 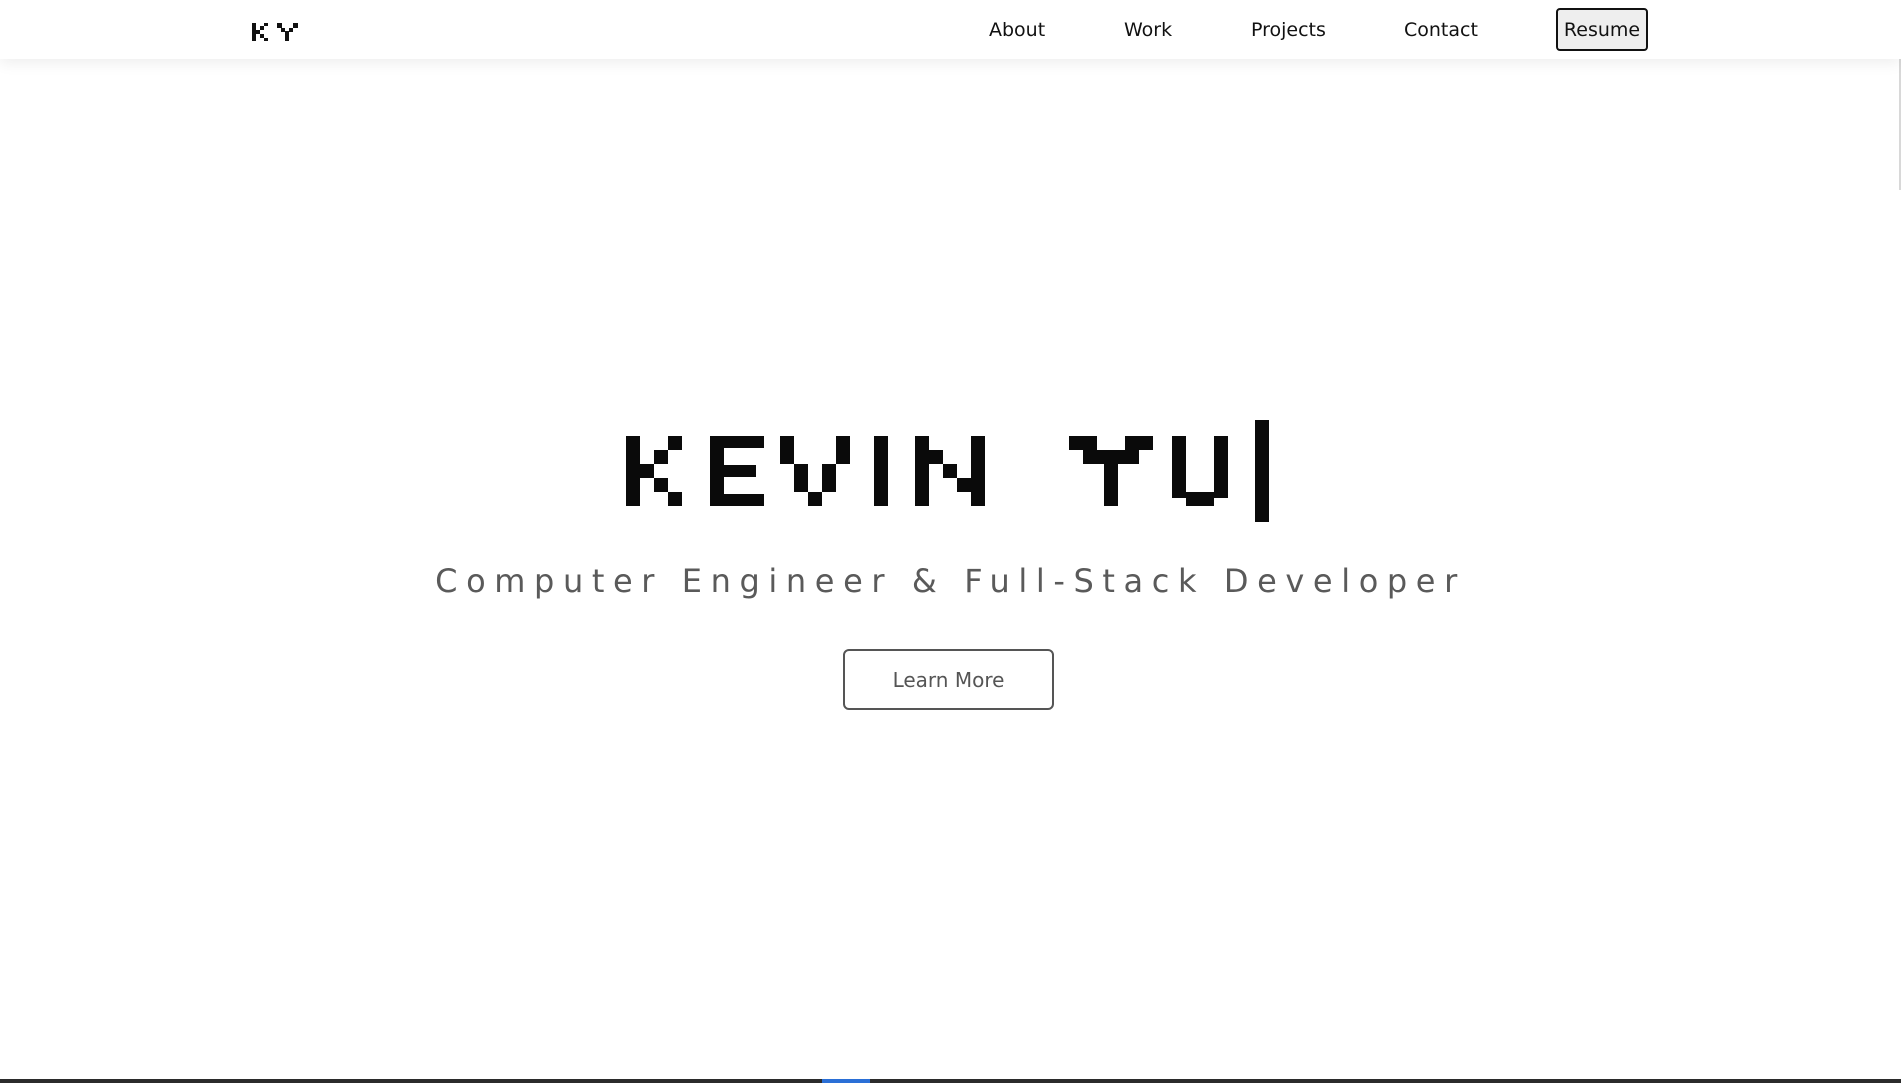 What do you see at coordinates (1441, 30) in the screenshot?
I see `nav-contact: Contact` at bounding box center [1441, 30].